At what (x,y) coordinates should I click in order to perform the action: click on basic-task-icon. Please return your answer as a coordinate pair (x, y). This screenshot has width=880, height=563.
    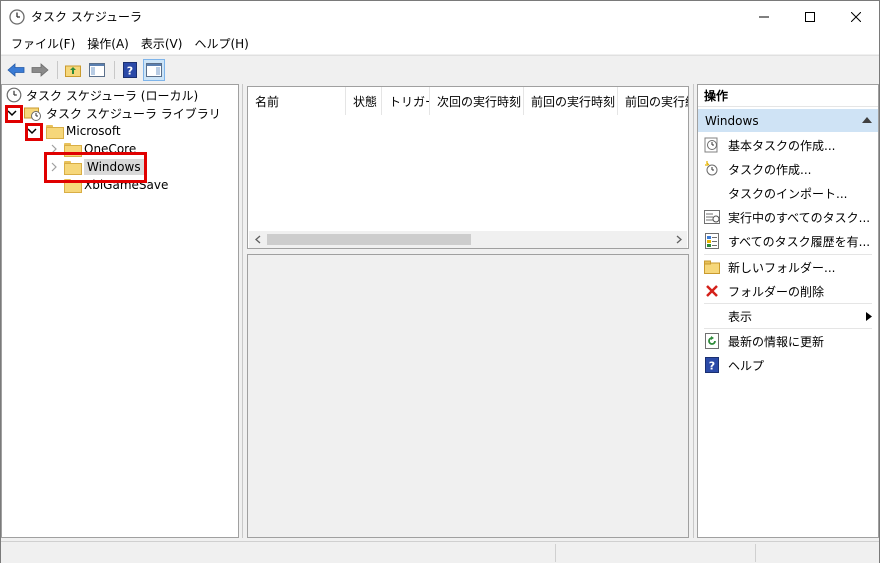
    Looking at the image, I should click on (712, 145).